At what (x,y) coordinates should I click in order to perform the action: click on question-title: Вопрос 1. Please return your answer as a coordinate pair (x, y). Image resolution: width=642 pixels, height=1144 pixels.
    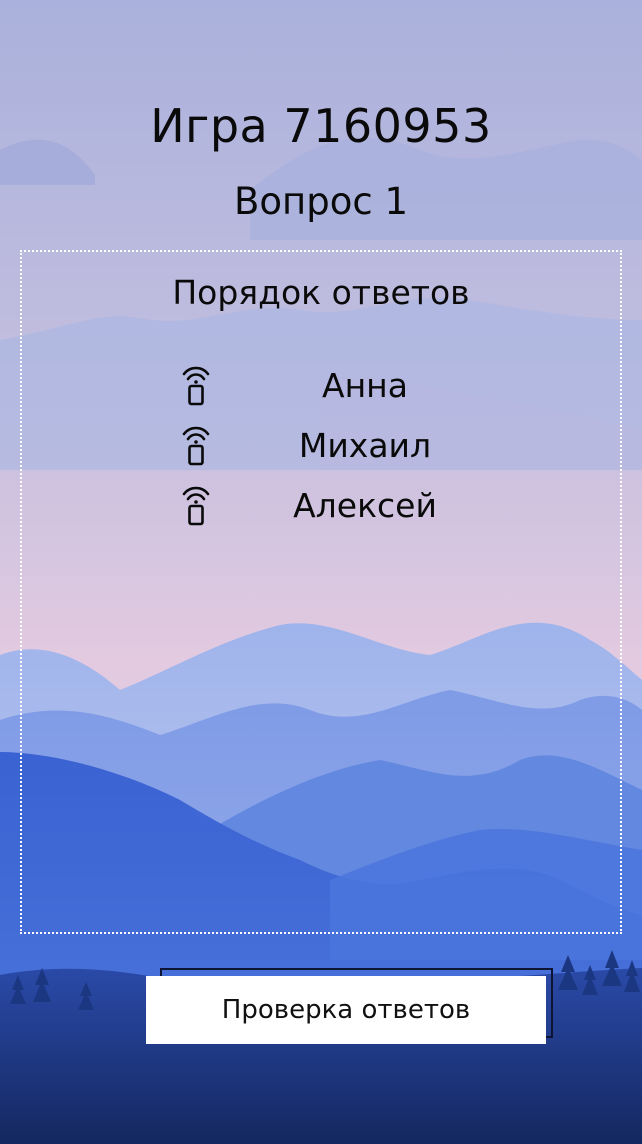
    Looking at the image, I should click on (321, 201).